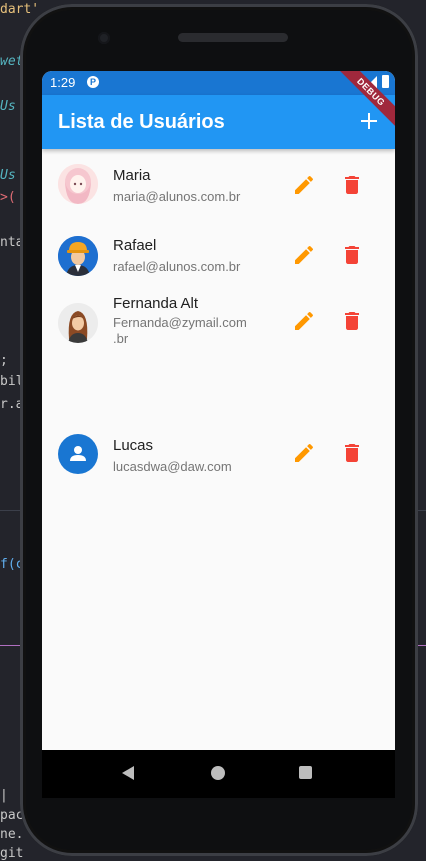 The width and height of the screenshot is (426, 861). I want to click on back-icon, so click(128, 773).